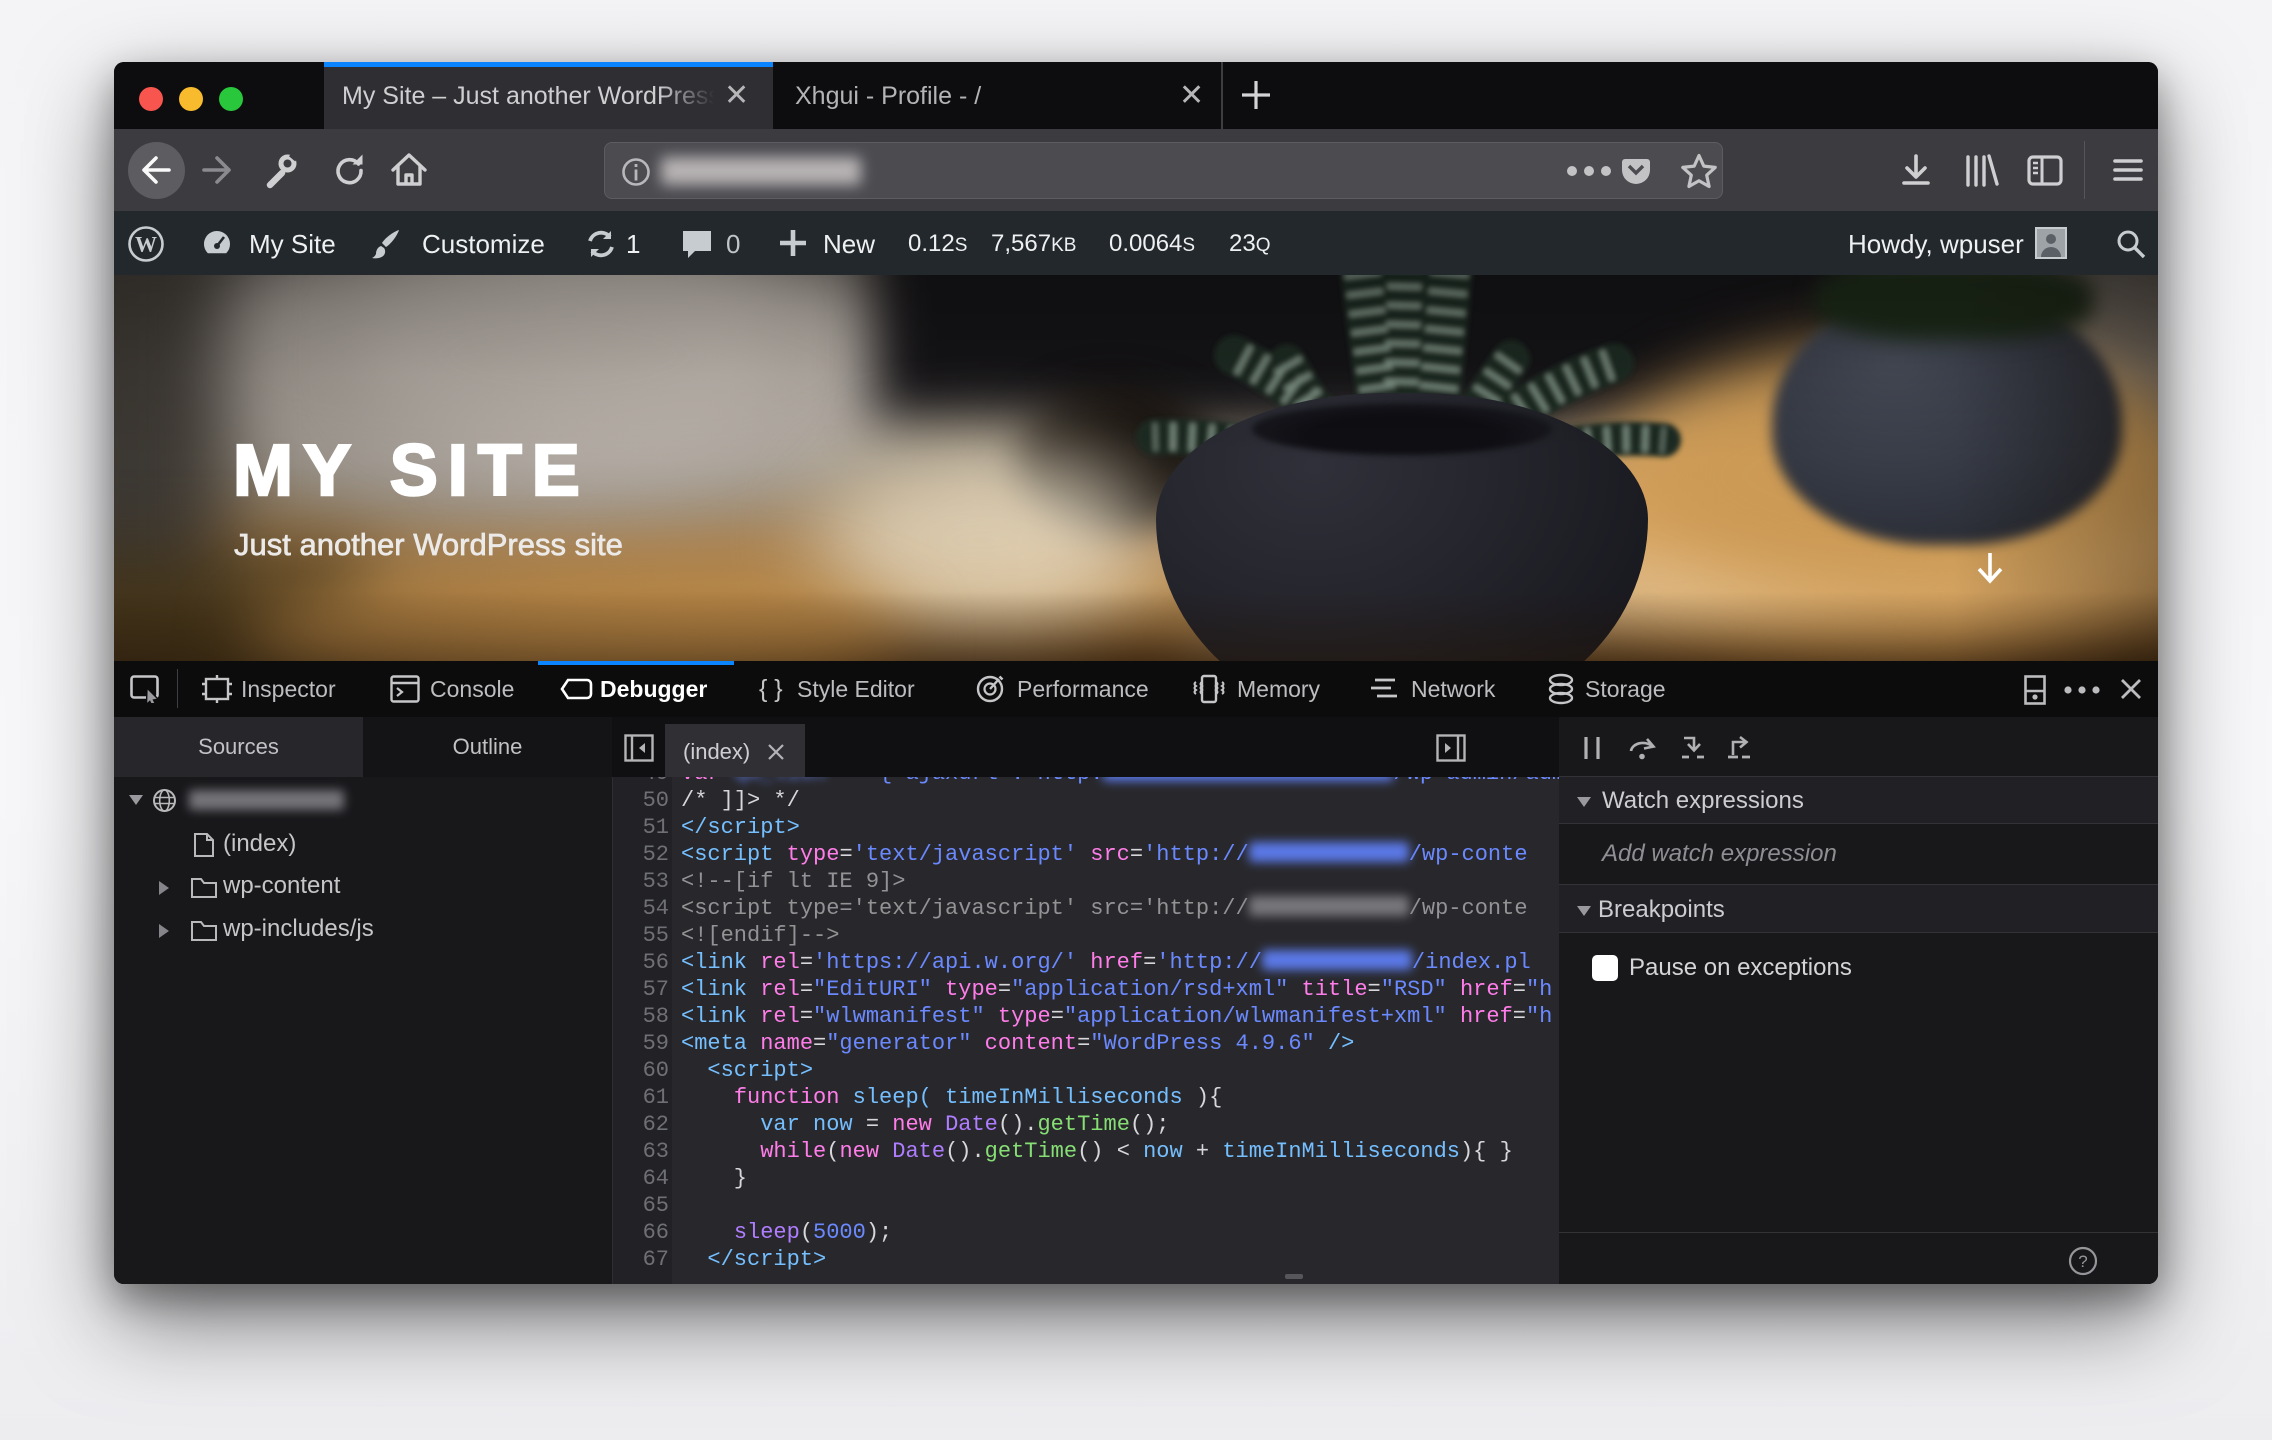 Image resolution: width=2272 pixels, height=1440 pixels. What do you see at coordinates (146, 244) in the screenshot?
I see `svg-text: W` at bounding box center [146, 244].